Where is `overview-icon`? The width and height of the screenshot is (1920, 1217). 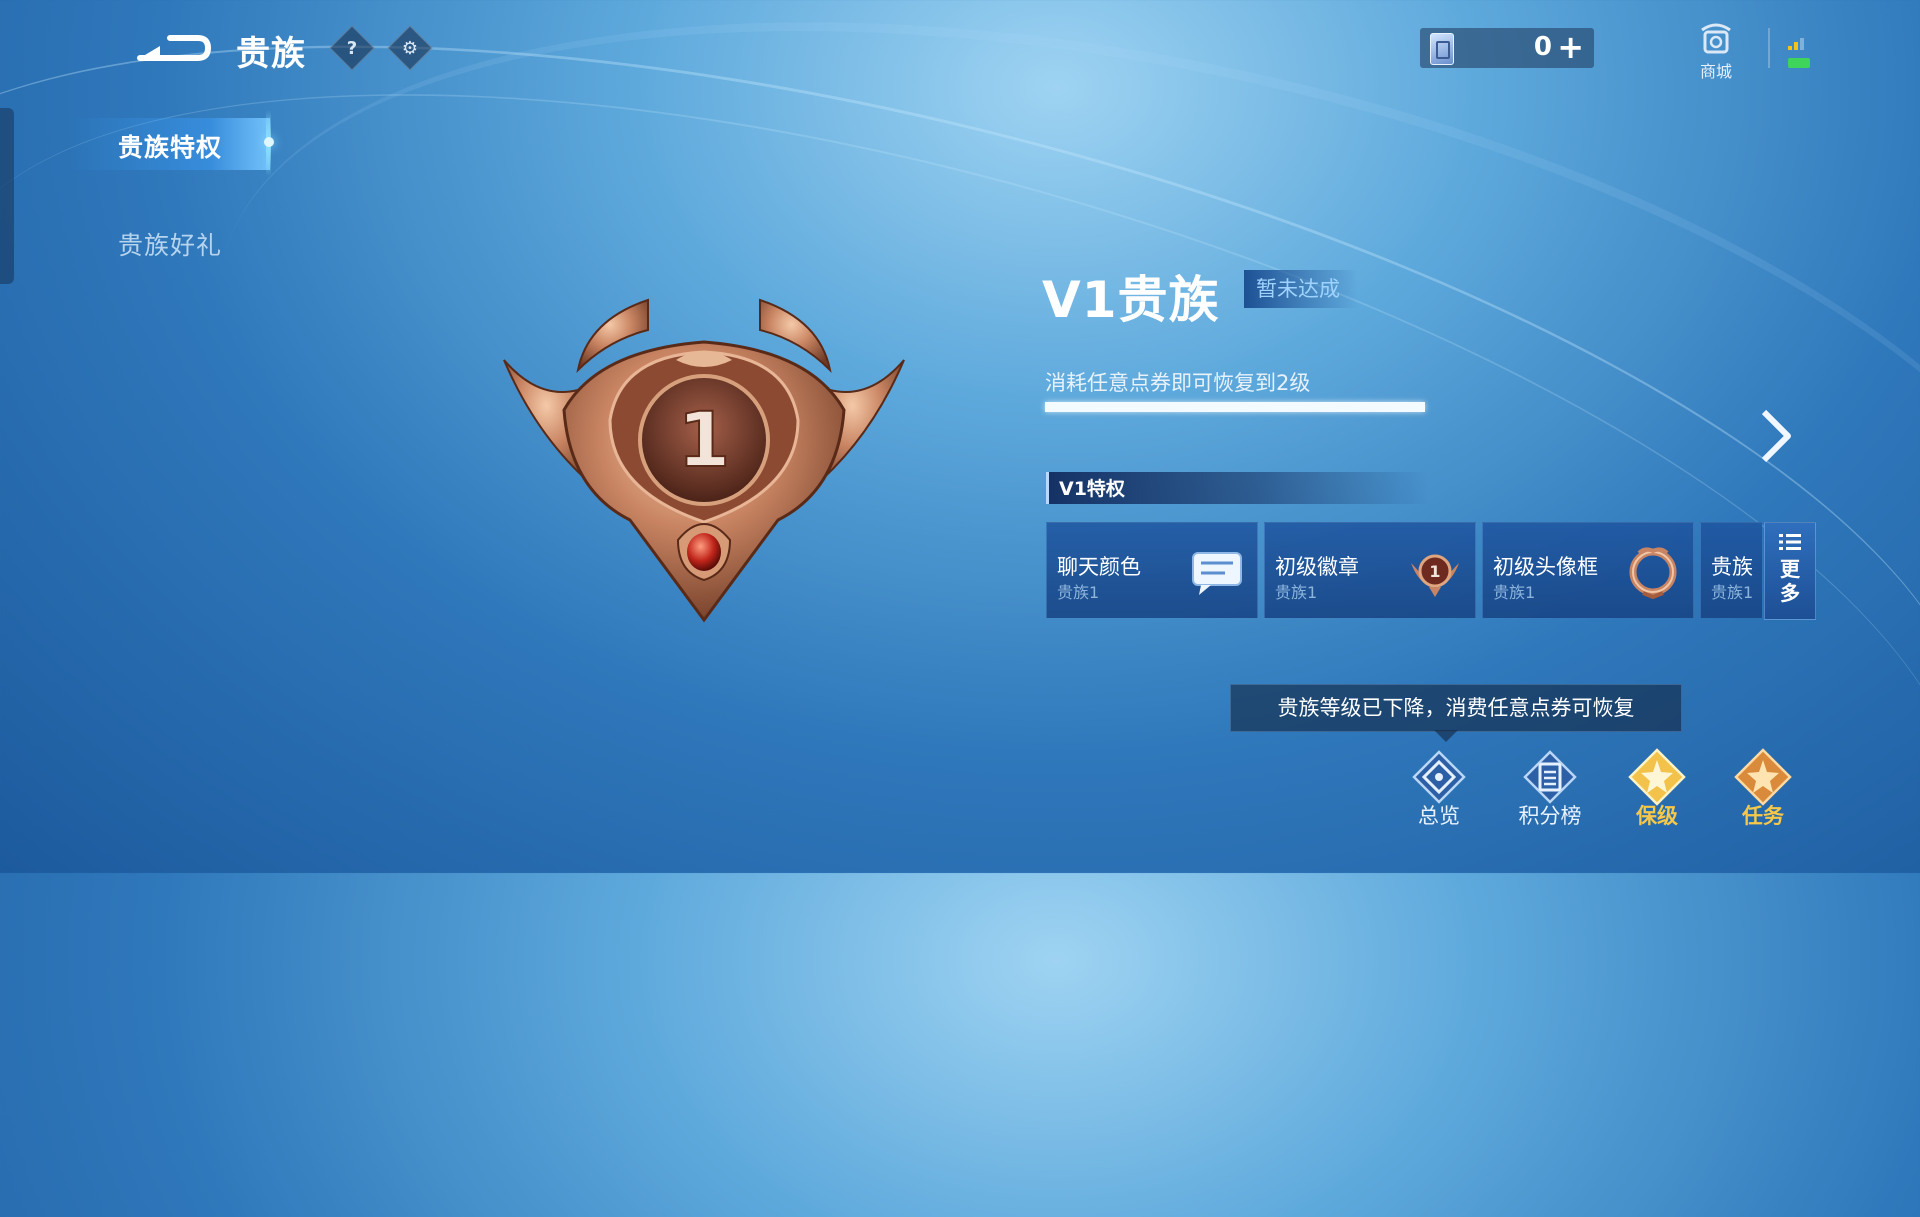
overview-icon is located at coordinates (1439, 777).